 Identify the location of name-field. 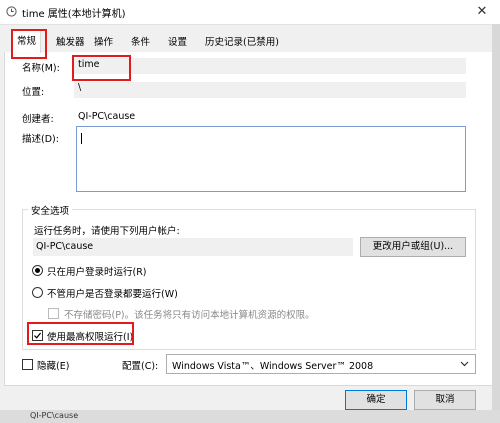
(270, 66).